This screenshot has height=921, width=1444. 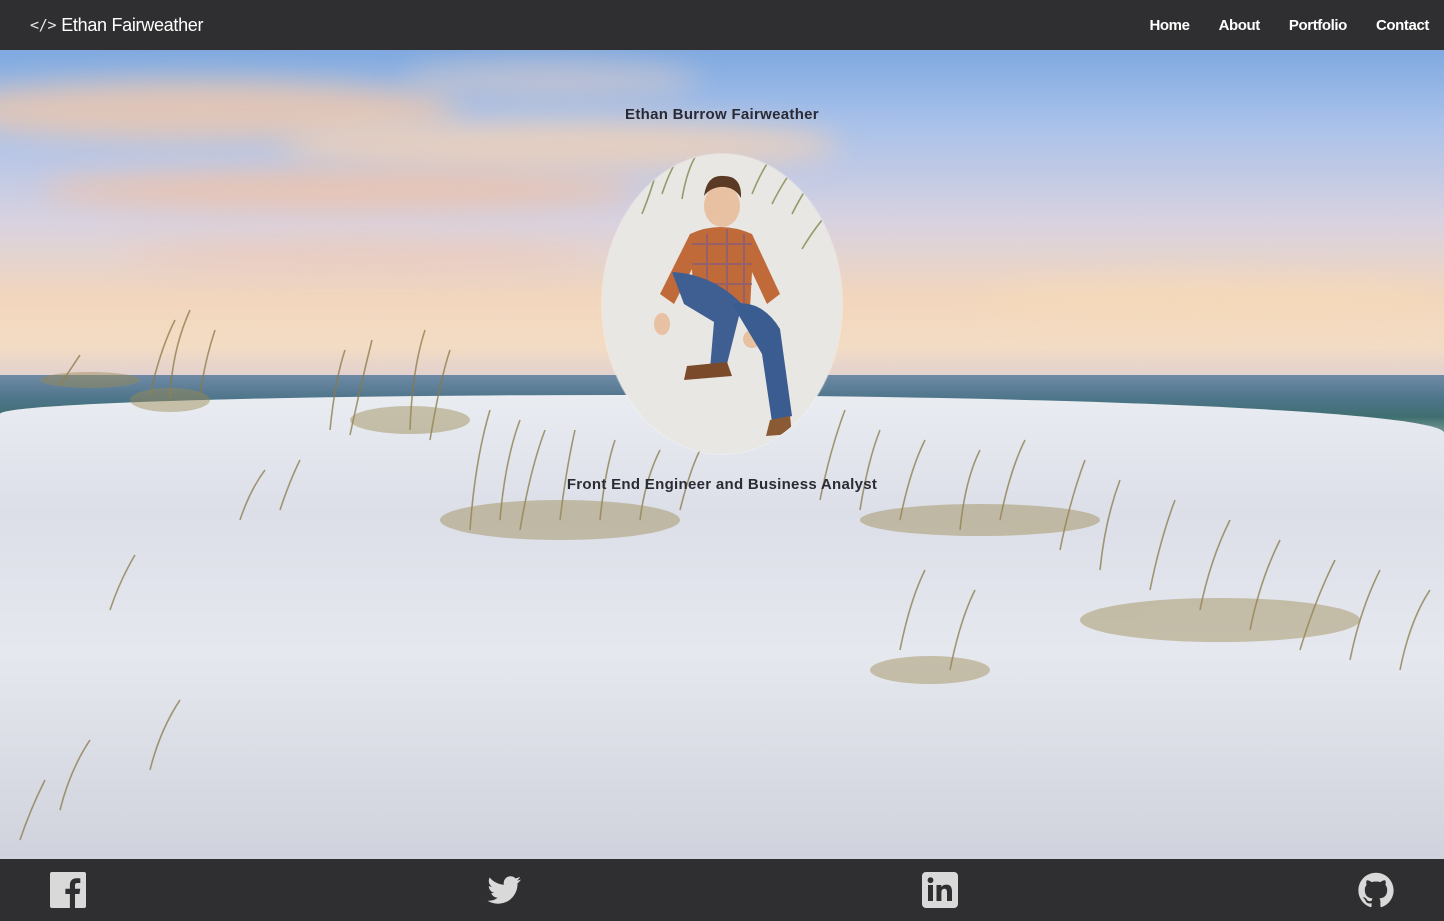 I want to click on profile-photo, so click(x=722, y=304).